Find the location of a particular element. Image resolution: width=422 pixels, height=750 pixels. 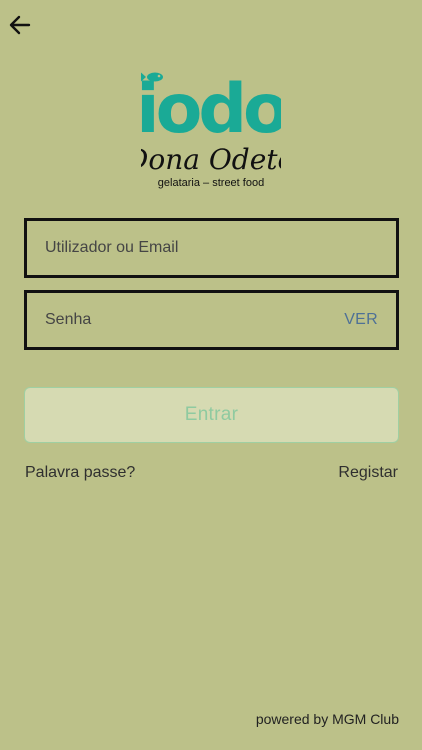

username-input is located at coordinates (211, 248).